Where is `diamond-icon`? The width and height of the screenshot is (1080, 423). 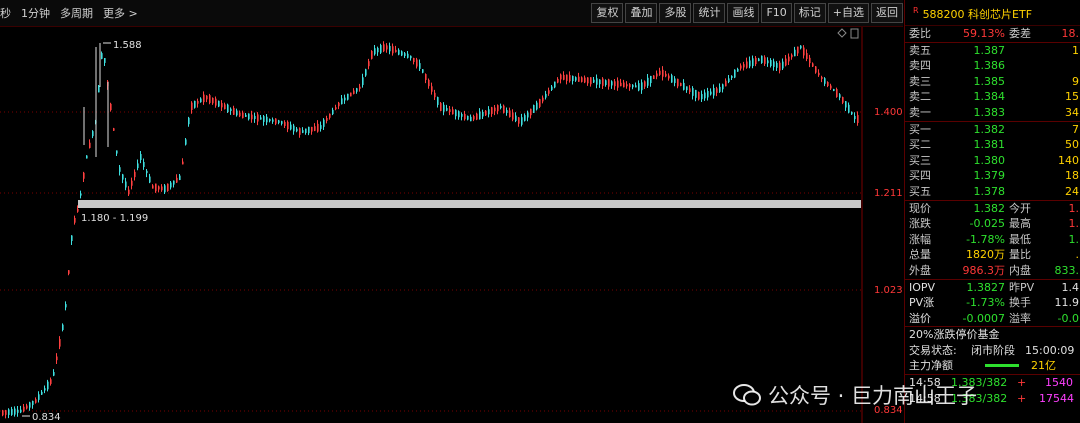
diamond-icon is located at coordinates (842, 33).